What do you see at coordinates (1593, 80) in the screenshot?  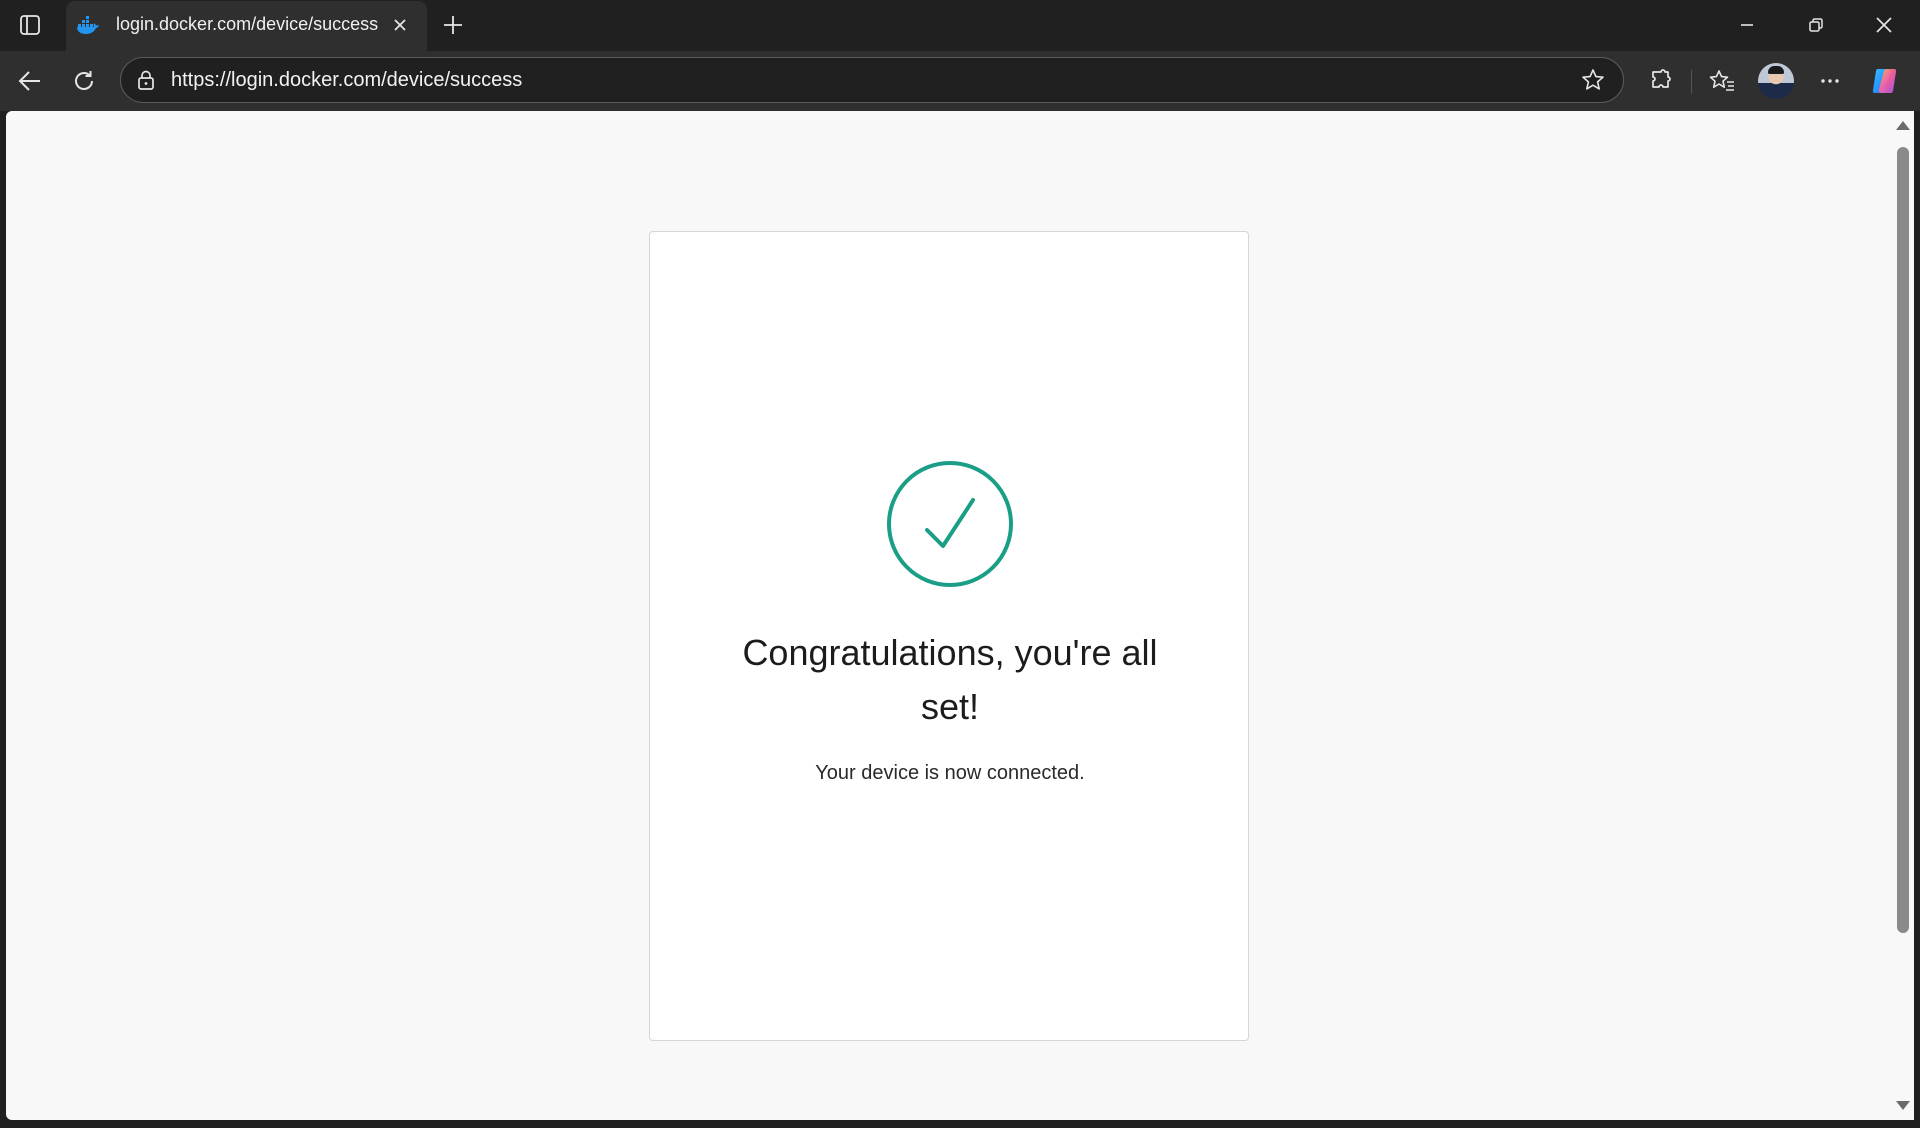 I see `star-icon` at bounding box center [1593, 80].